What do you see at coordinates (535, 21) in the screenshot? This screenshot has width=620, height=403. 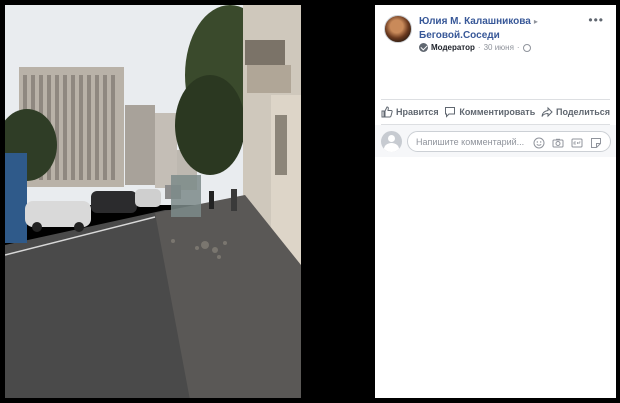 I see `caret-right-icon: ▸` at bounding box center [535, 21].